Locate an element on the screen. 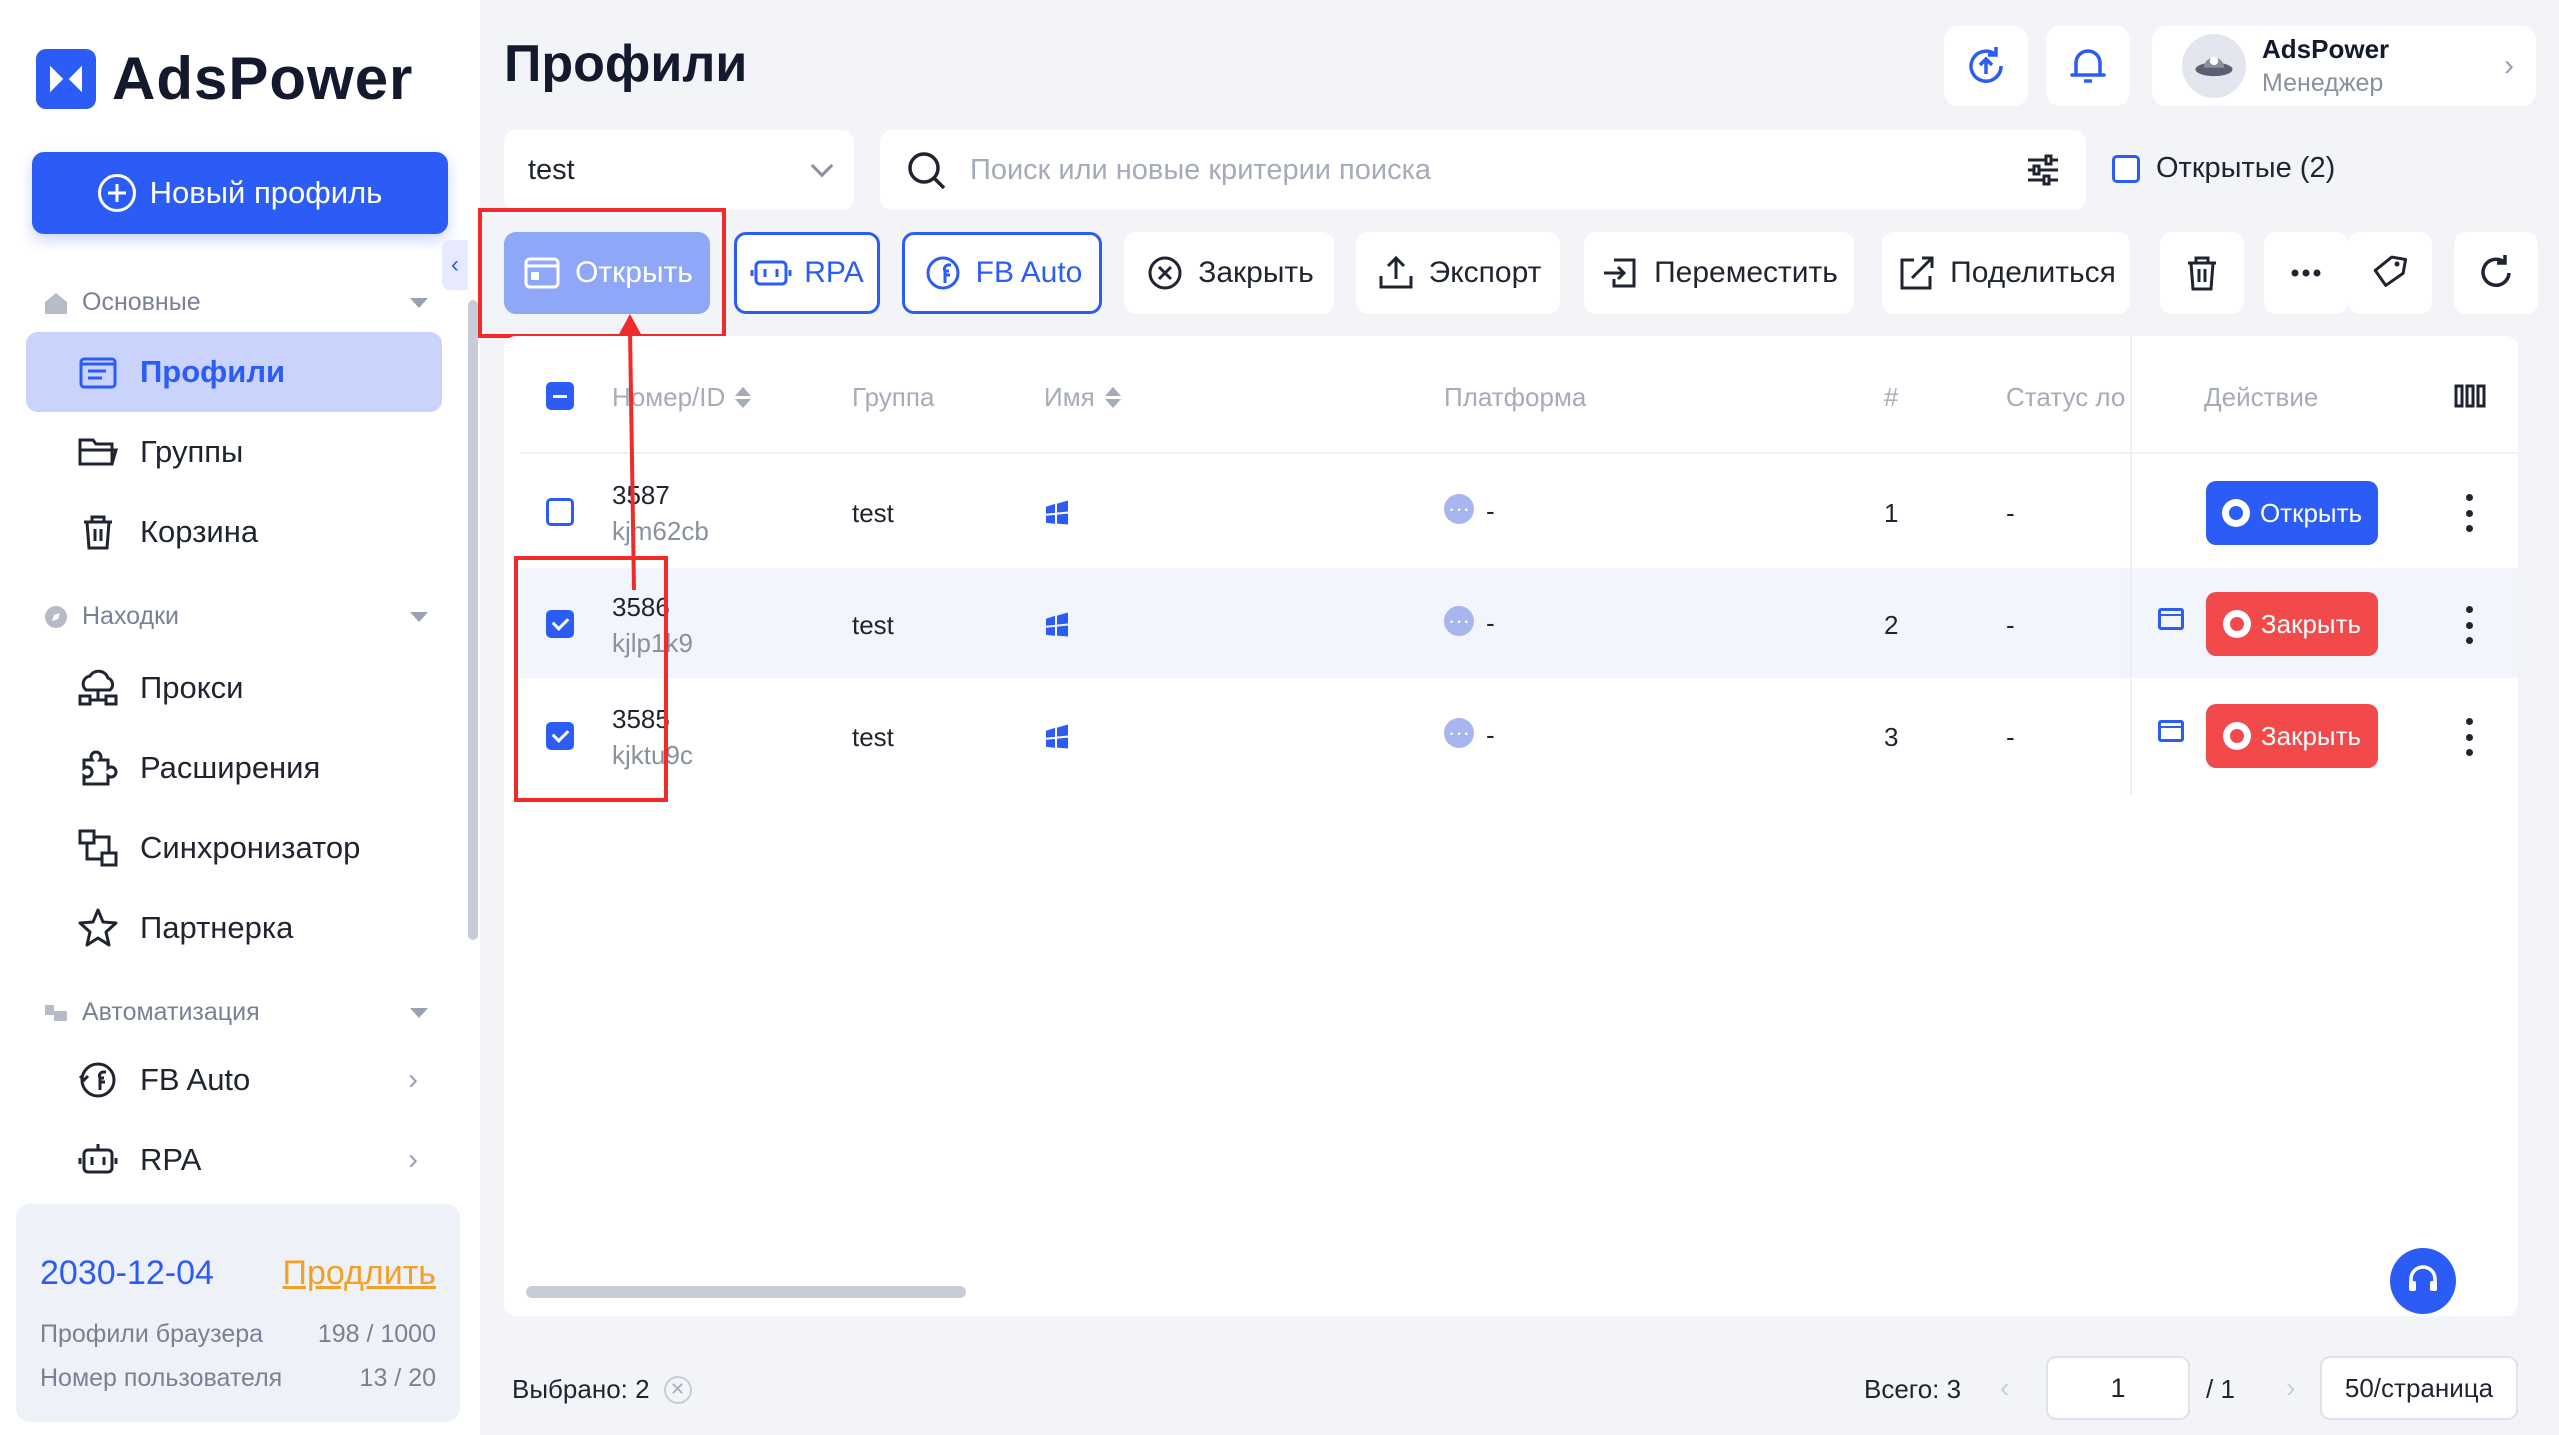 Image resolution: width=2559 pixels, height=1435 pixels. move-button: Переместить is located at coordinates (1719, 273).